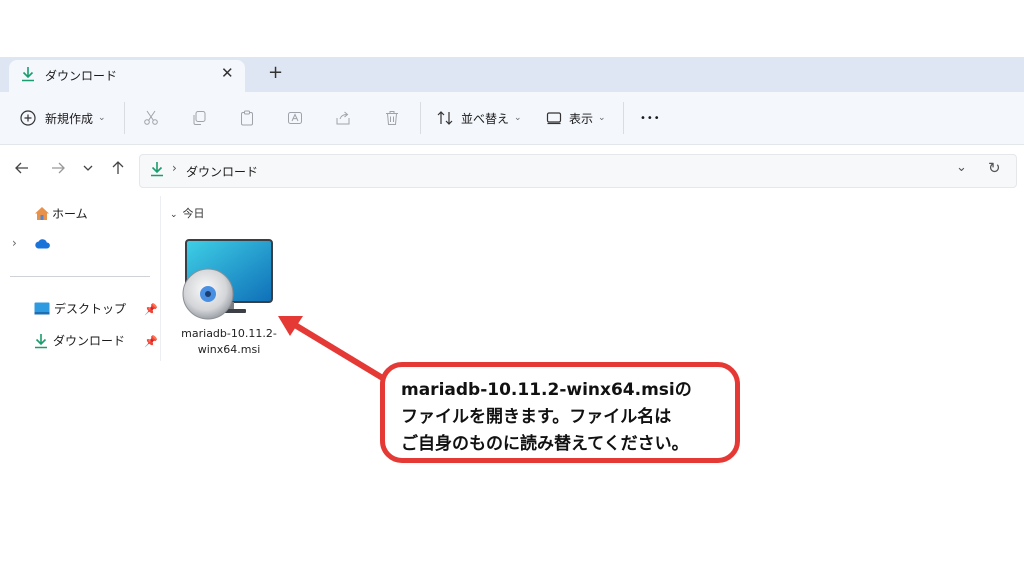 Image resolution: width=1024 pixels, height=576 pixels. I want to click on close-tab-icon: ✕, so click(227, 73).